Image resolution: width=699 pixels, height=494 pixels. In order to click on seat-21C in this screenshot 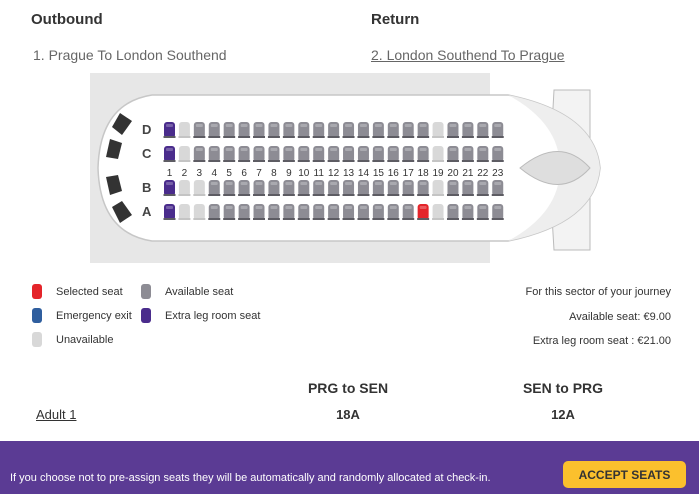, I will do `click(467, 154)`.